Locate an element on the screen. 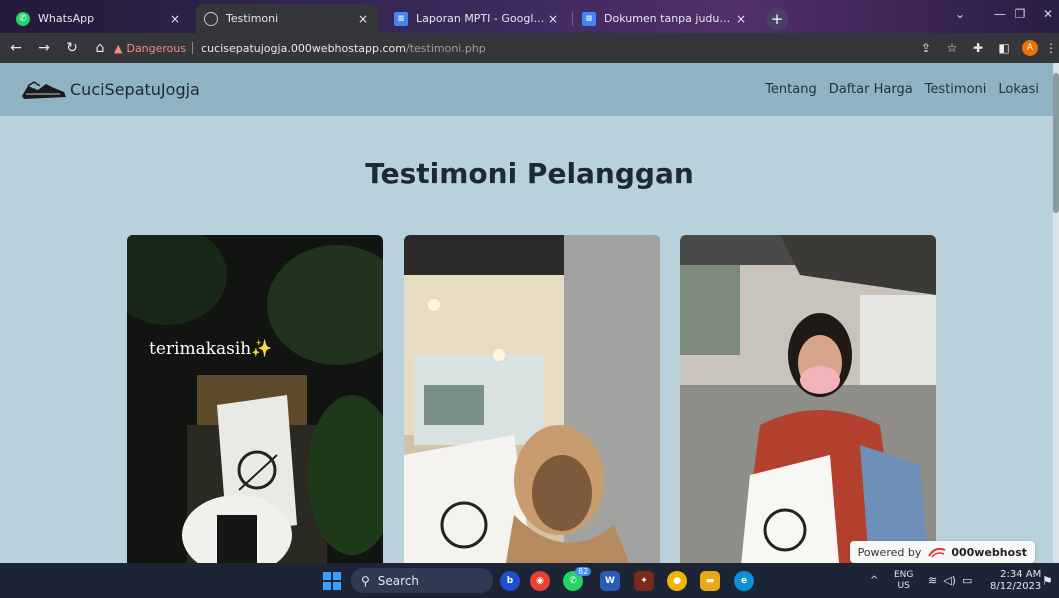 This screenshot has height=598, width=1059. notification-badge: 82 is located at coordinates (583, 571).